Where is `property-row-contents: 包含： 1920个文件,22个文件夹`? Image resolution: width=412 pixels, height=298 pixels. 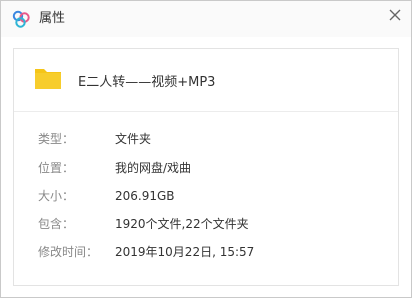 property-row-contents: 包含： 1920个文件,22个文件夹 is located at coordinates (206, 224).